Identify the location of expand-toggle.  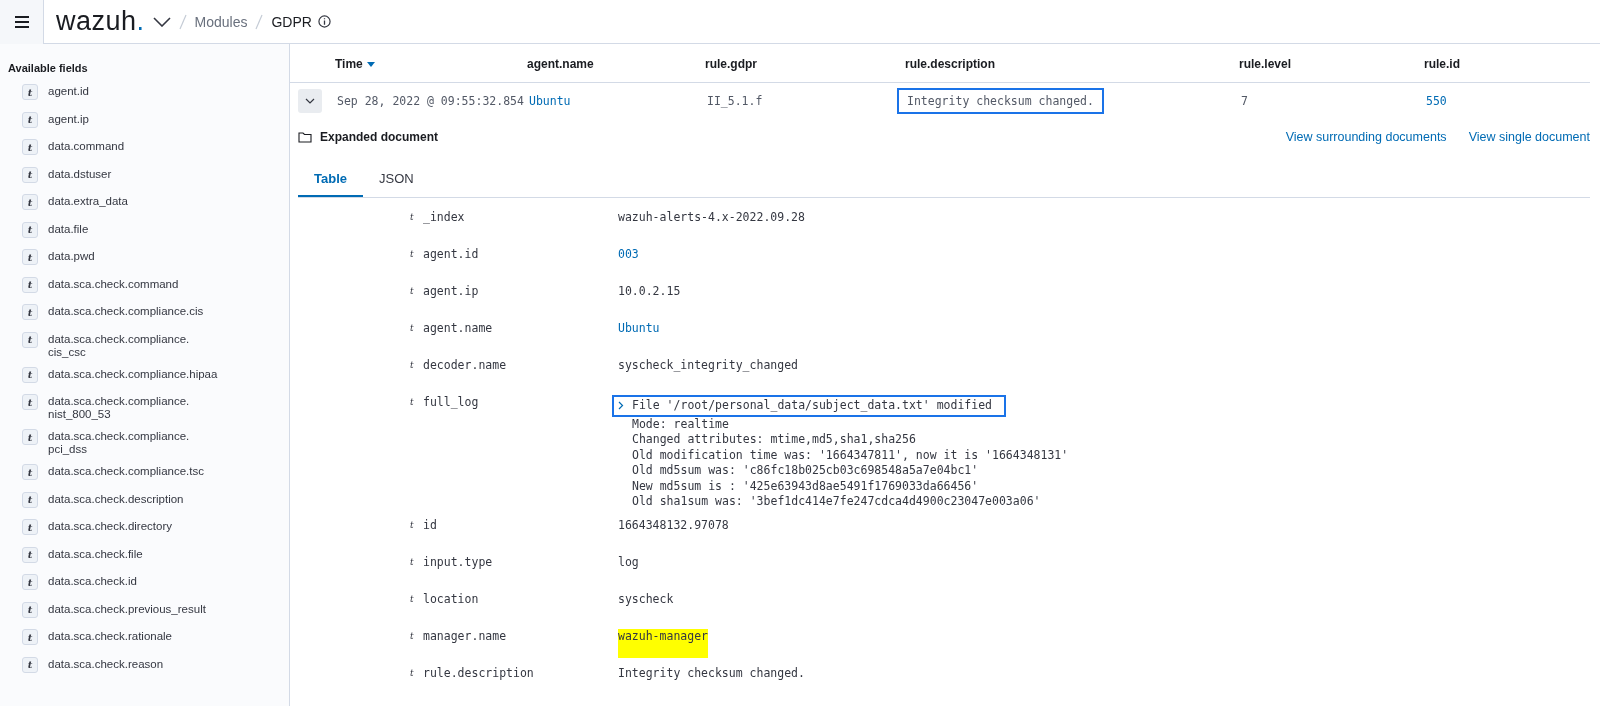
(310, 101).